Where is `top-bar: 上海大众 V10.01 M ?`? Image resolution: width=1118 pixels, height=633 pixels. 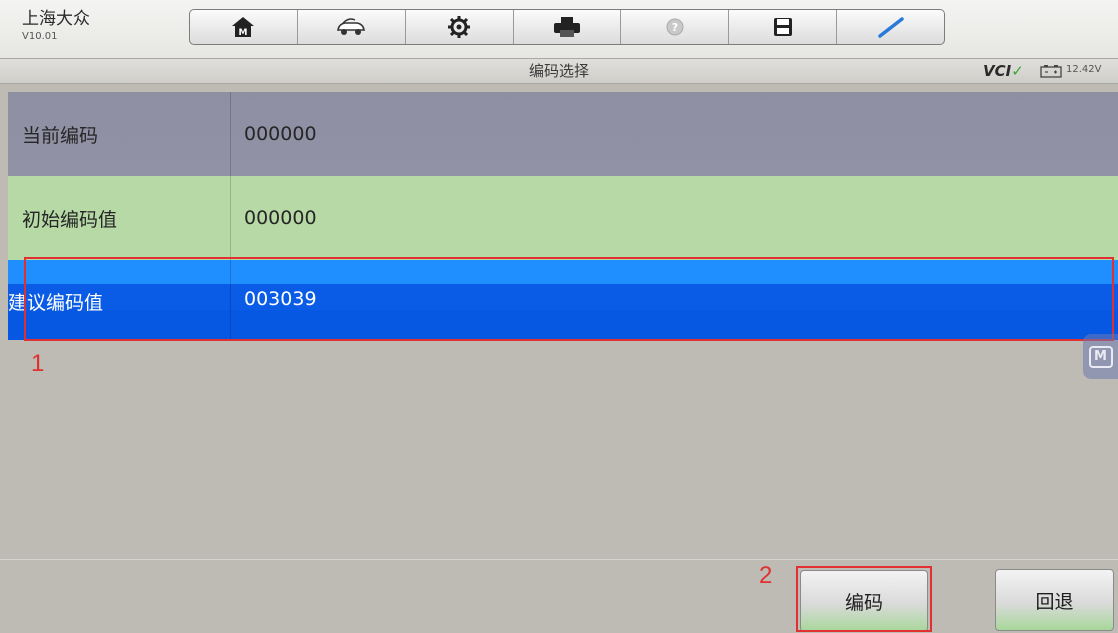
top-bar: 上海大众 V10.01 M ? is located at coordinates (559, 29).